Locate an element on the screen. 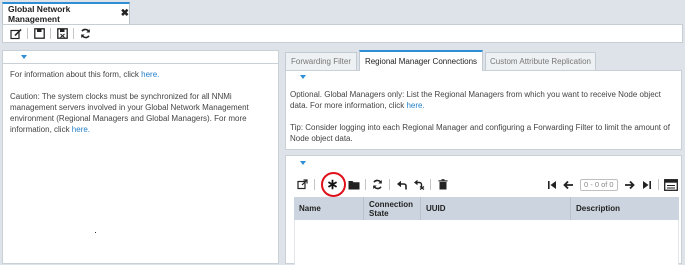 This screenshot has height=265, width=685. column-header-description: Description is located at coordinates (625, 208).